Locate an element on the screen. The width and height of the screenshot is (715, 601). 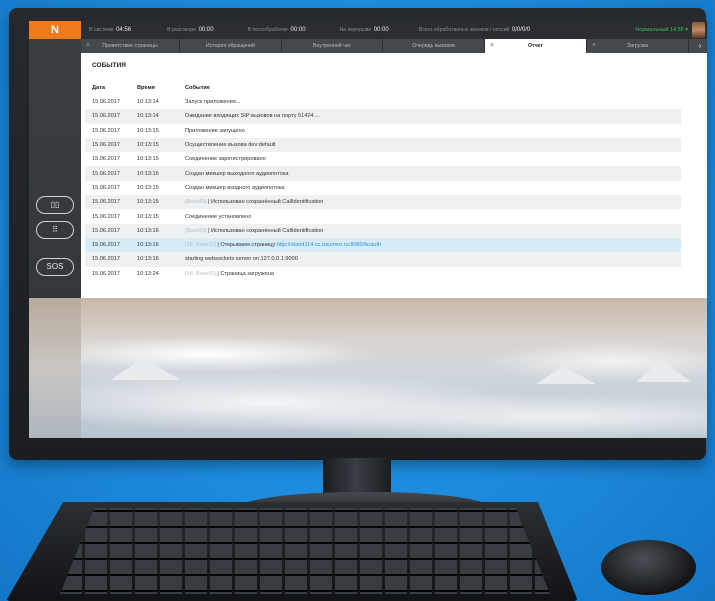
dialpad-button: ⠿ is located at coordinates (55, 230).